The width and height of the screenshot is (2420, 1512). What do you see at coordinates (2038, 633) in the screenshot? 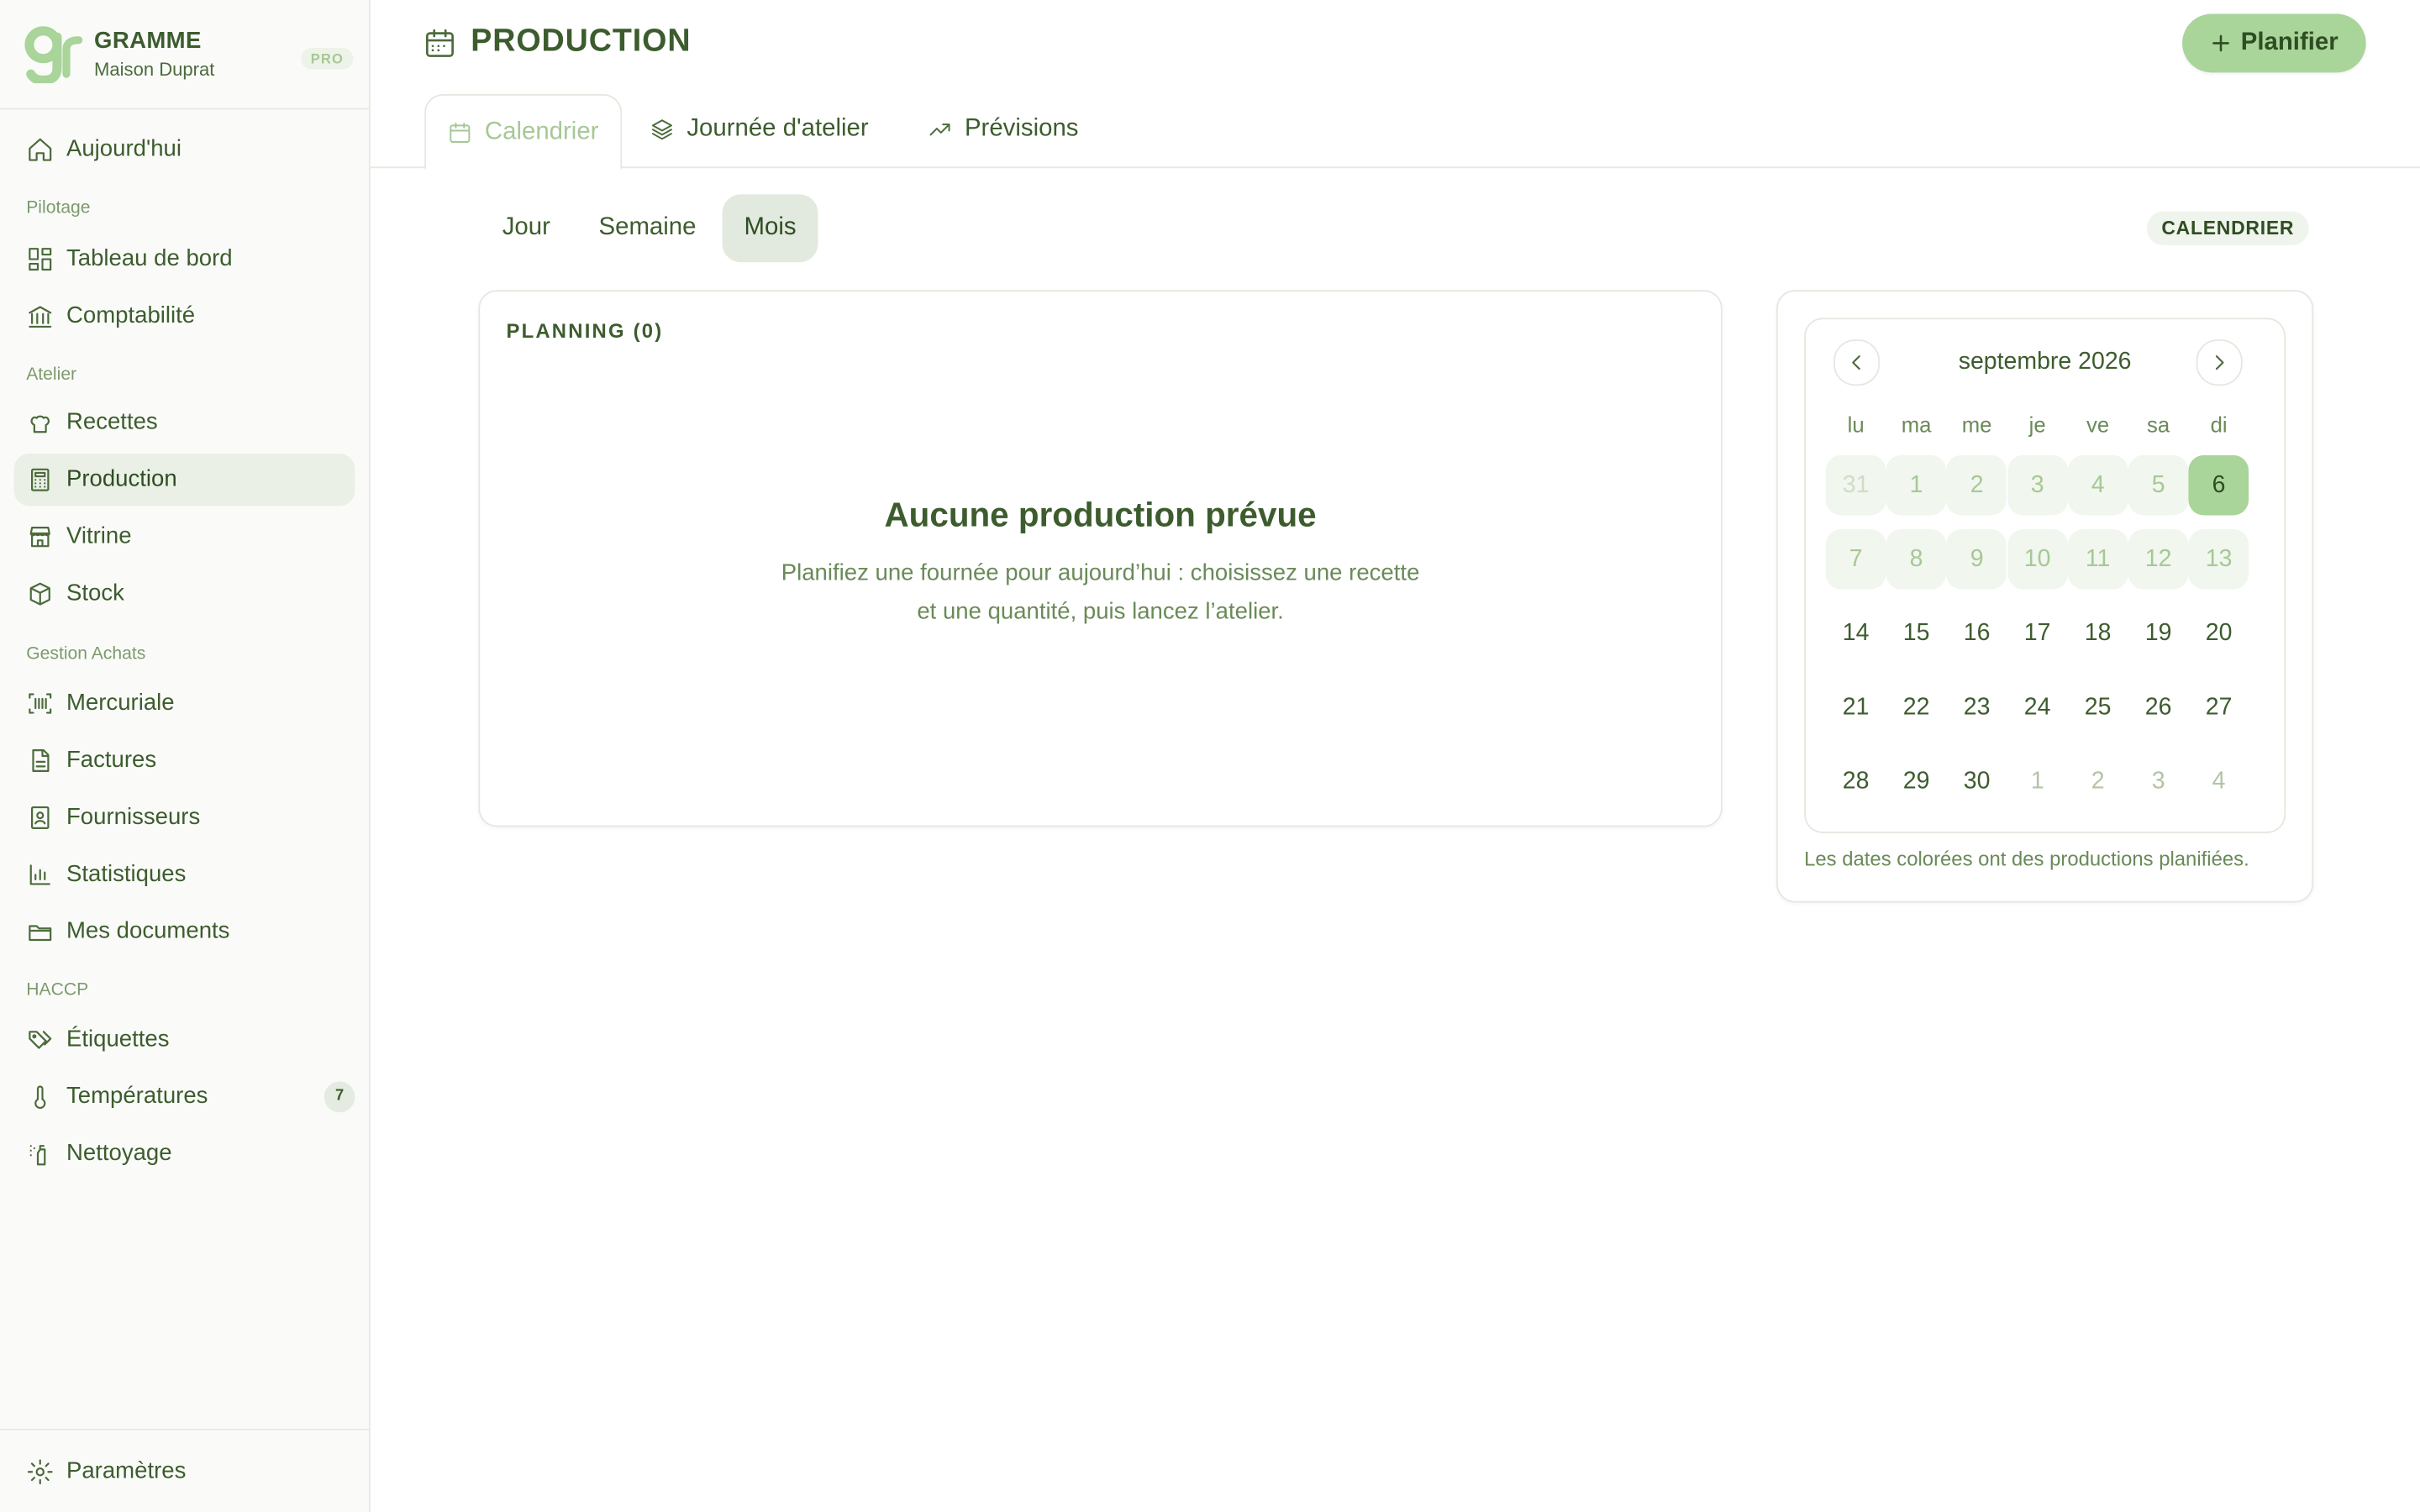
I see `calendar-day: 17` at bounding box center [2038, 633].